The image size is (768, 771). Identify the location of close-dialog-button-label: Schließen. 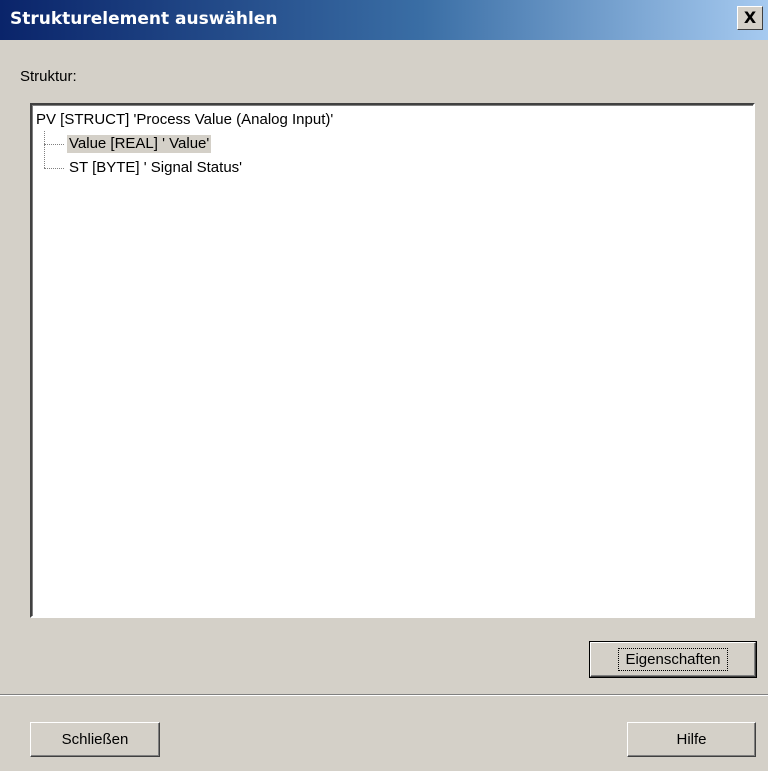
(95, 739).